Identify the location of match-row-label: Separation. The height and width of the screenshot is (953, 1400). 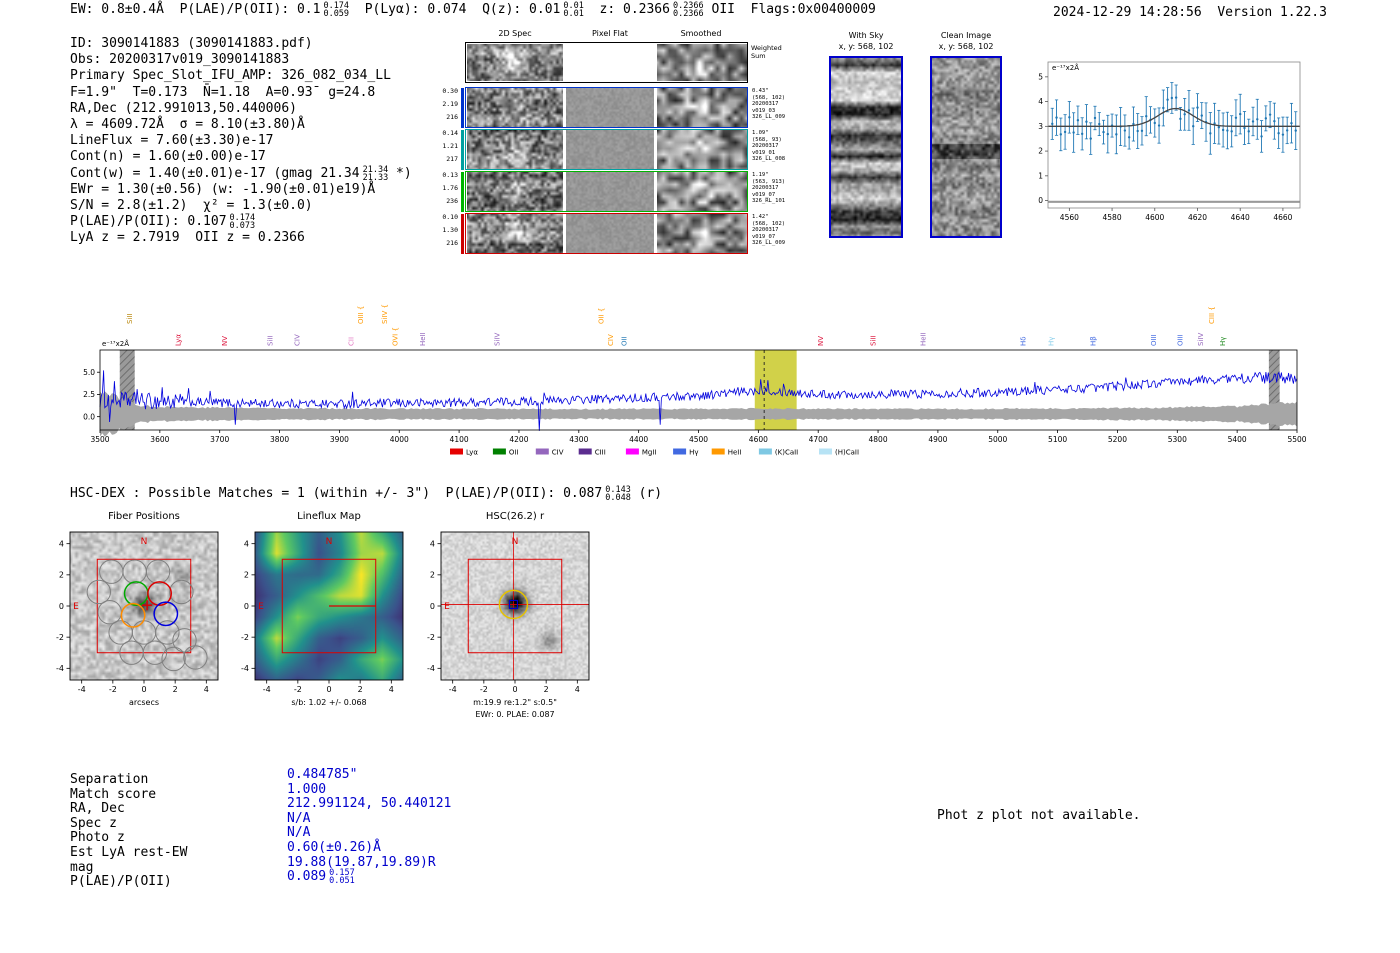
(109, 779).